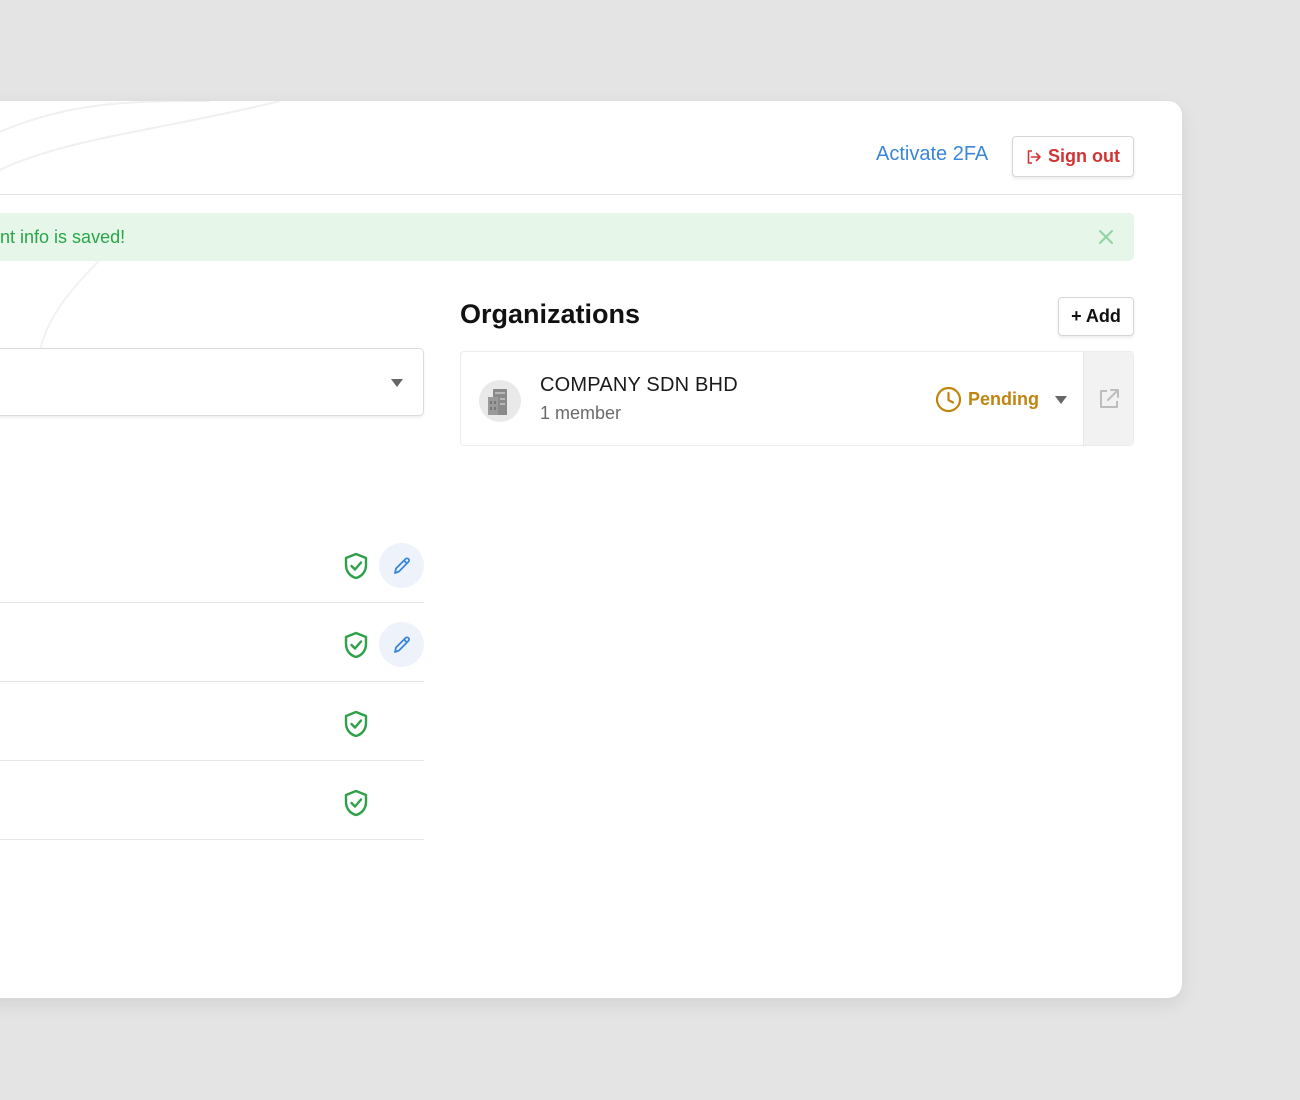  What do you see at coordinates (948, 399) in the screenshot?
I see `clock-icon` at bounding box center [948, 399].